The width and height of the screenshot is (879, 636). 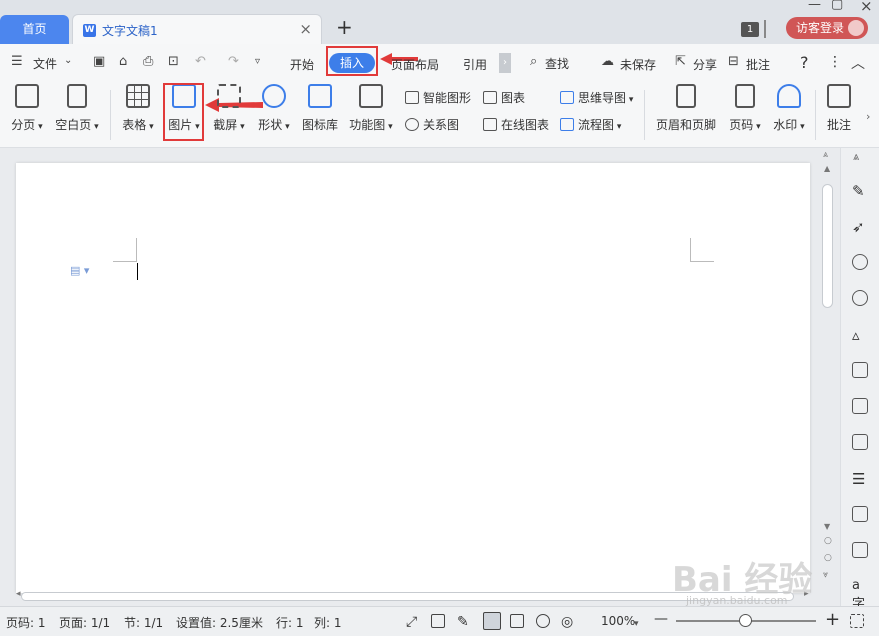 I want to click on status-page-code: 页码: 1, so click(x=26, y=622).